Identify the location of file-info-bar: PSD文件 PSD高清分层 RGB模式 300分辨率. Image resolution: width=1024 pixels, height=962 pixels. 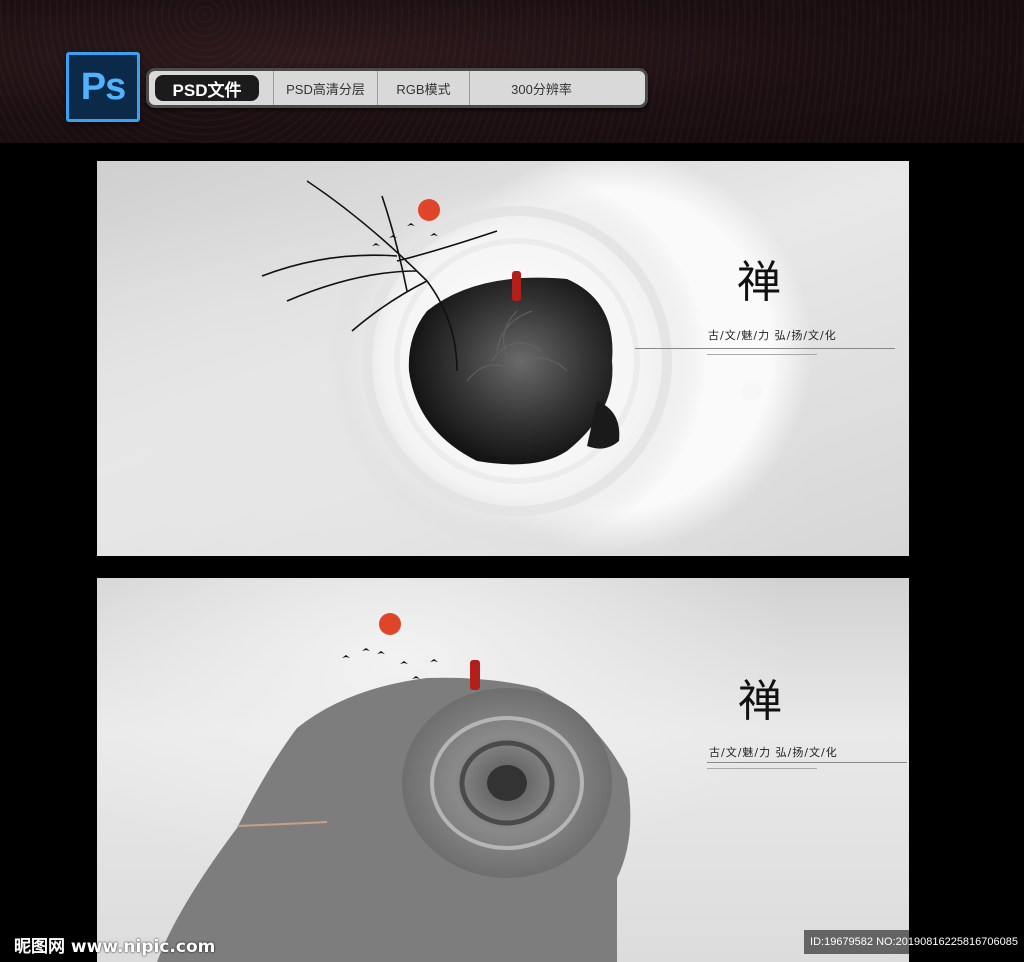
(397, 88).